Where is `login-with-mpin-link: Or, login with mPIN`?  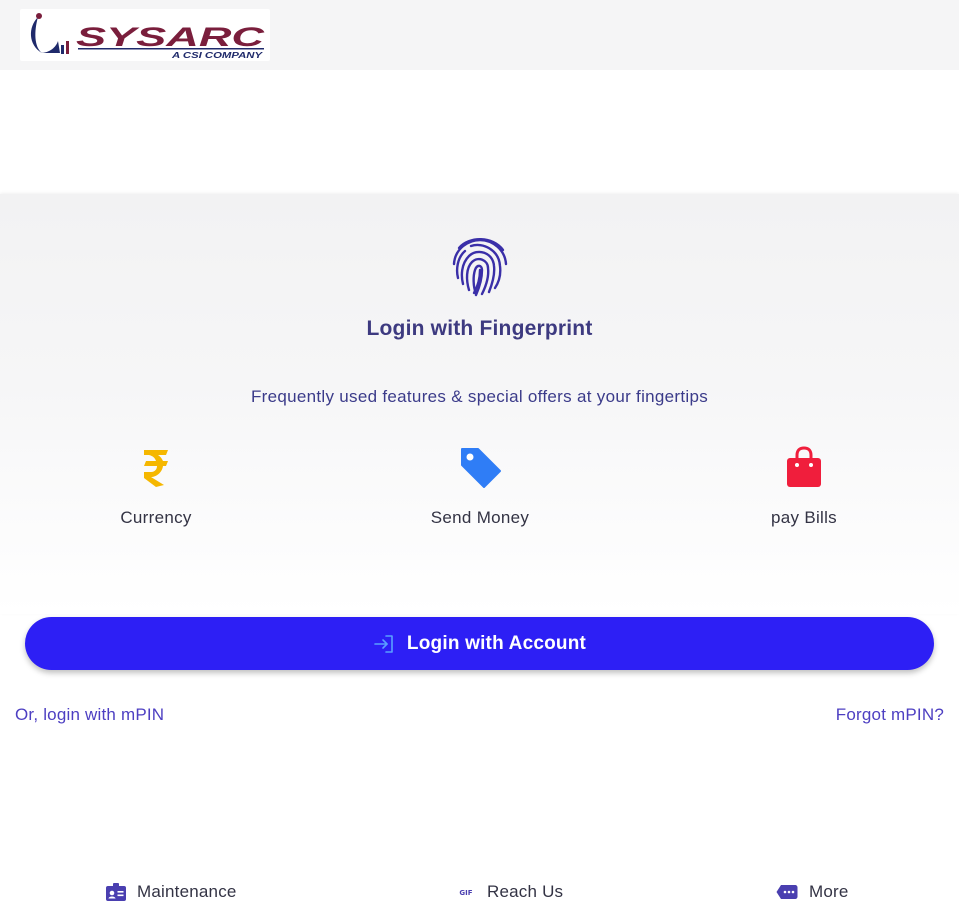 login-with-mpin-link: Or, login with mPIN is located at coordinates (89, 715).